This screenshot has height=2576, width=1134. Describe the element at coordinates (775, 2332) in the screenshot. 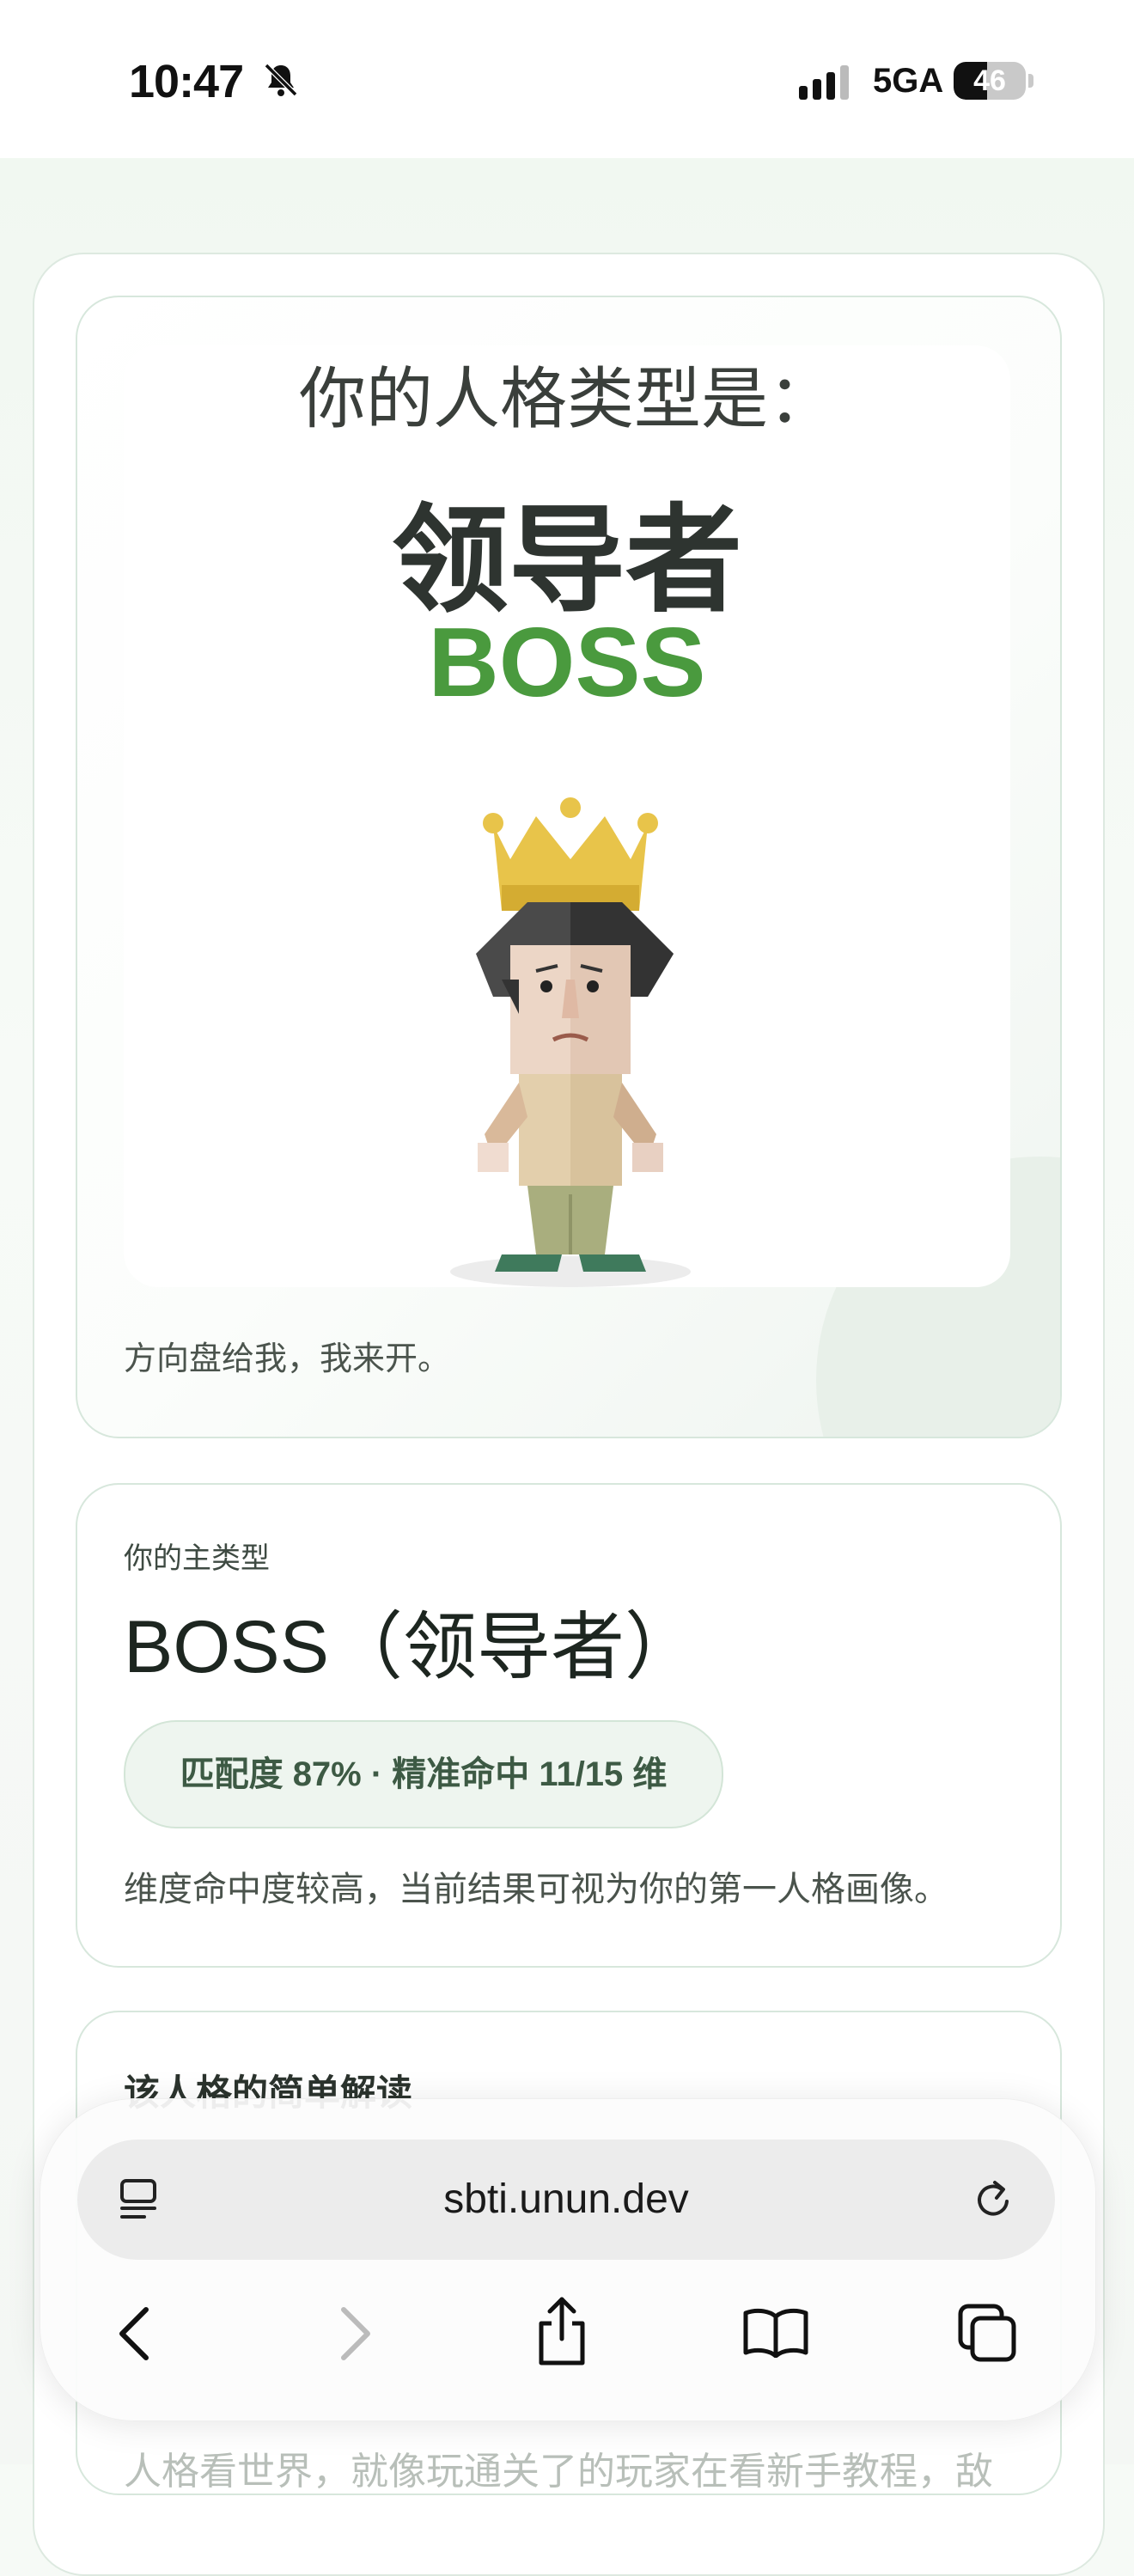

I see `bookmarks-icon` at that location.